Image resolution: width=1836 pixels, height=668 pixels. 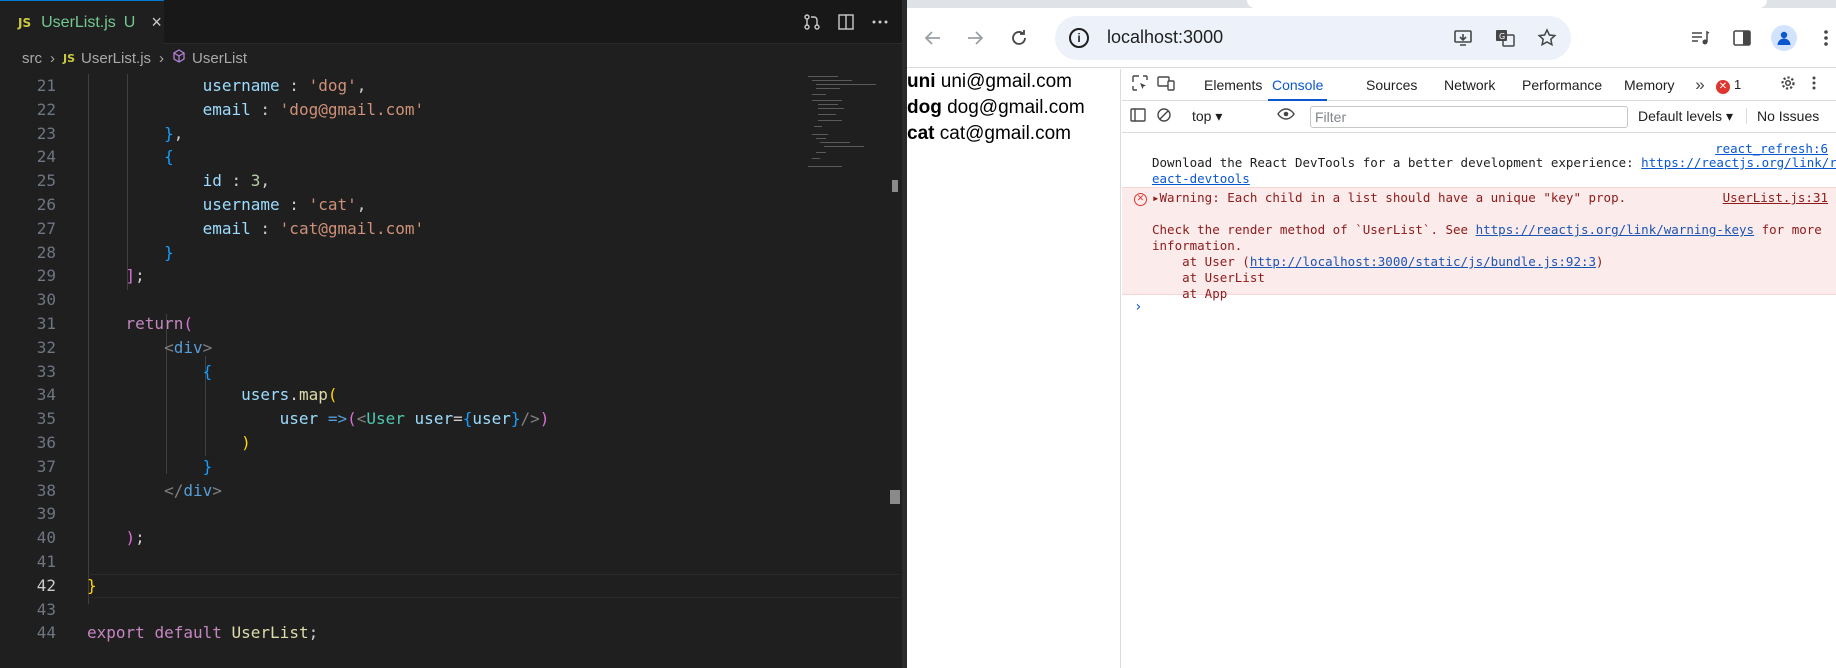 I want to click on reload-icon, so click(x=1019, y=38).